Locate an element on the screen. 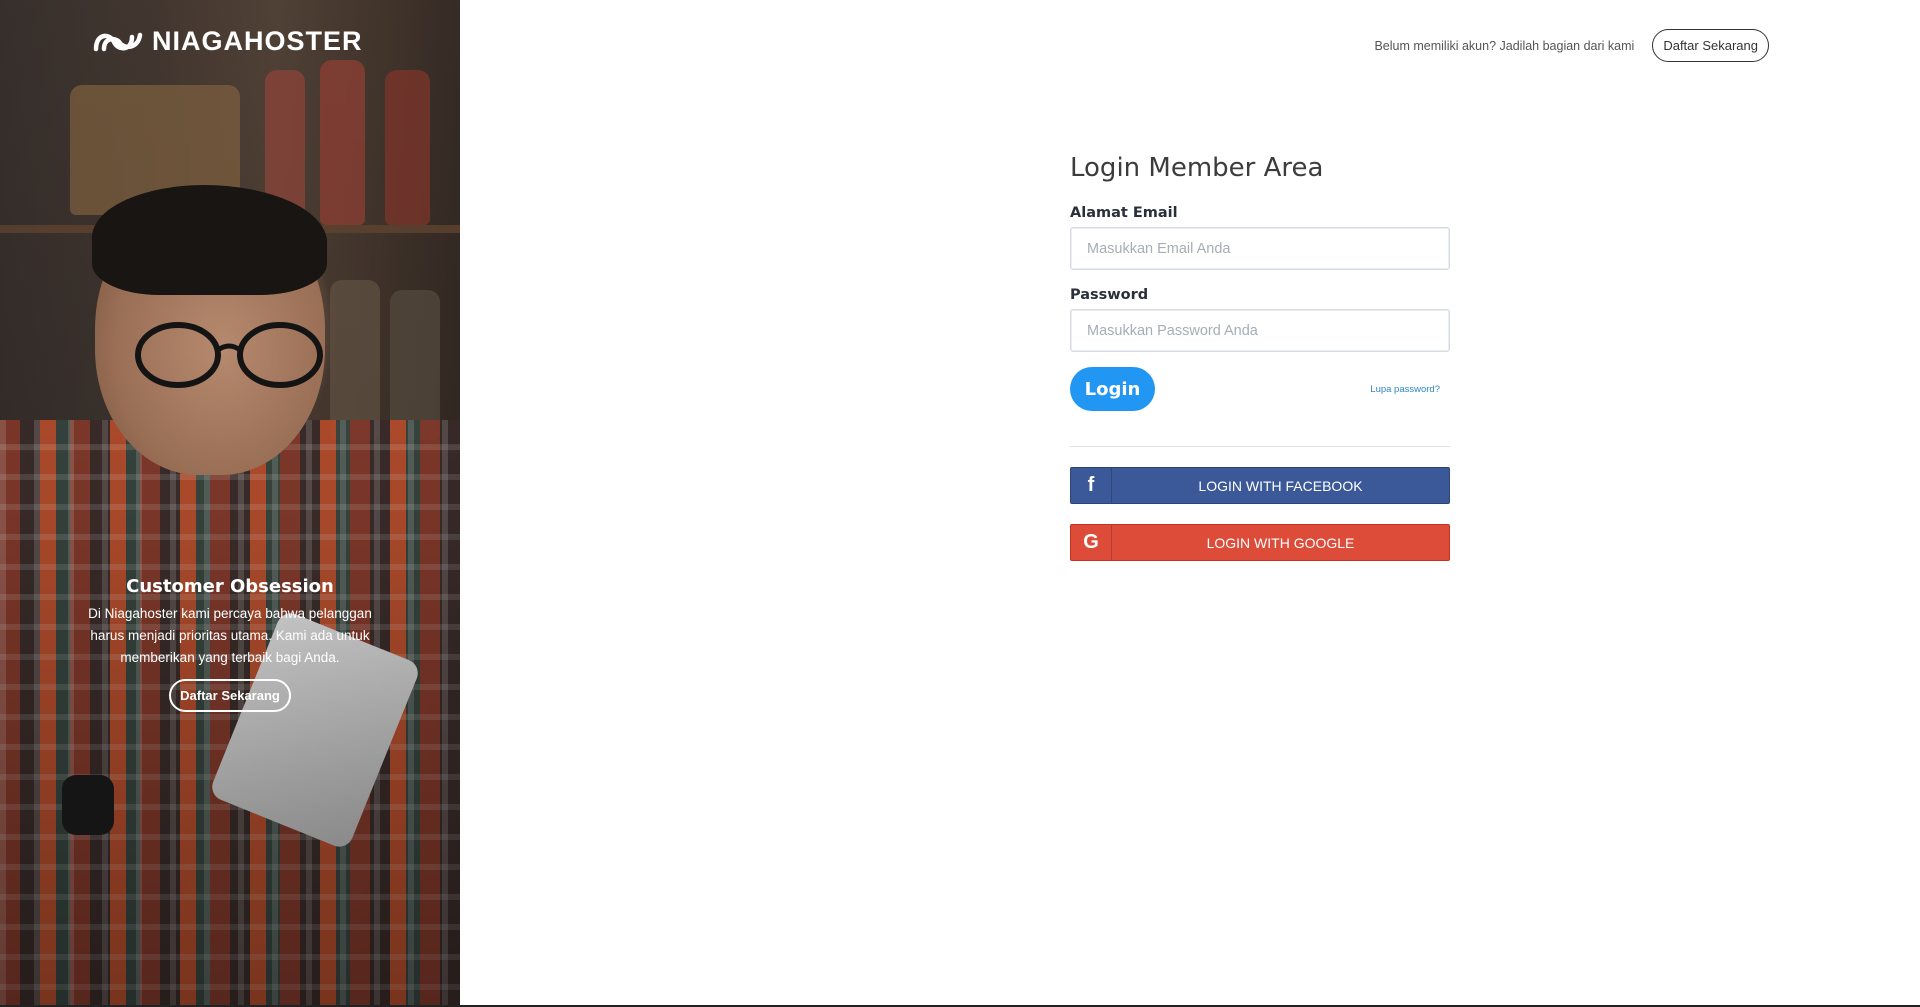 The width and height of the screenshot is (1920, 1007). password-field is located at coordinates (1260, 330).